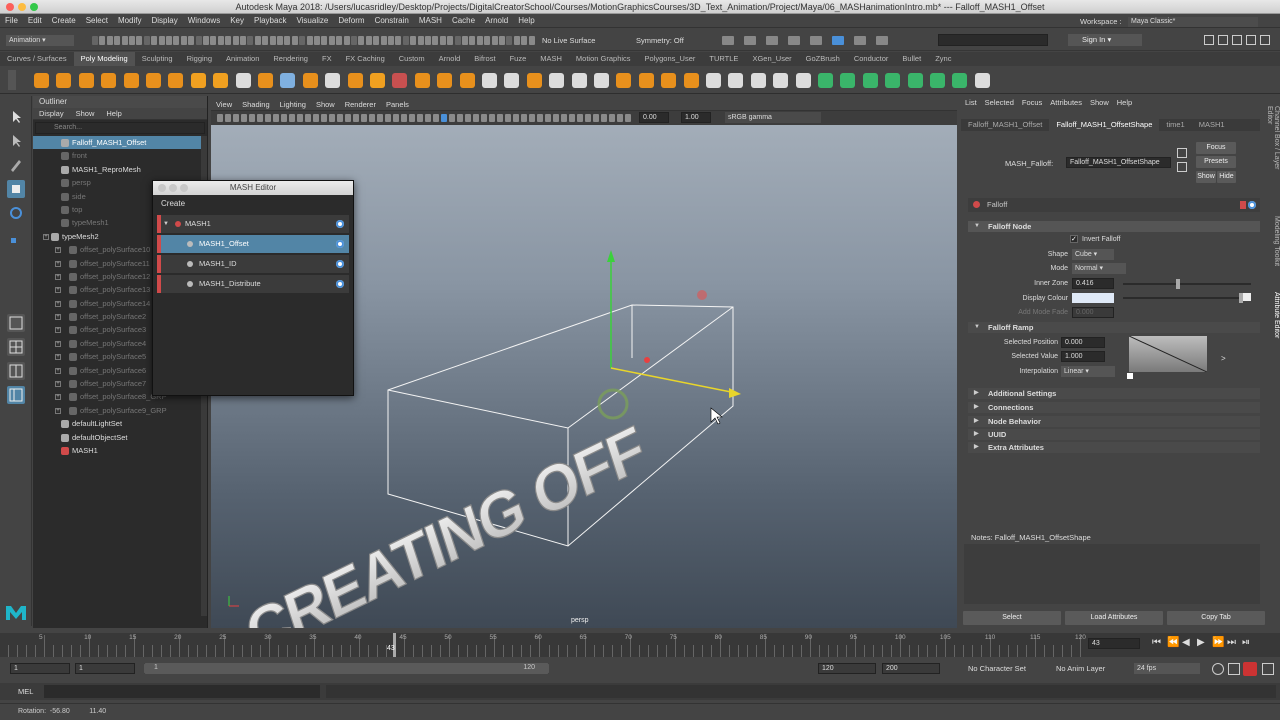 The image size is (1280, 720). Describe the element at coordinates (184, 188) in the screenshot. I see `mash-zoom-icon` at that location.